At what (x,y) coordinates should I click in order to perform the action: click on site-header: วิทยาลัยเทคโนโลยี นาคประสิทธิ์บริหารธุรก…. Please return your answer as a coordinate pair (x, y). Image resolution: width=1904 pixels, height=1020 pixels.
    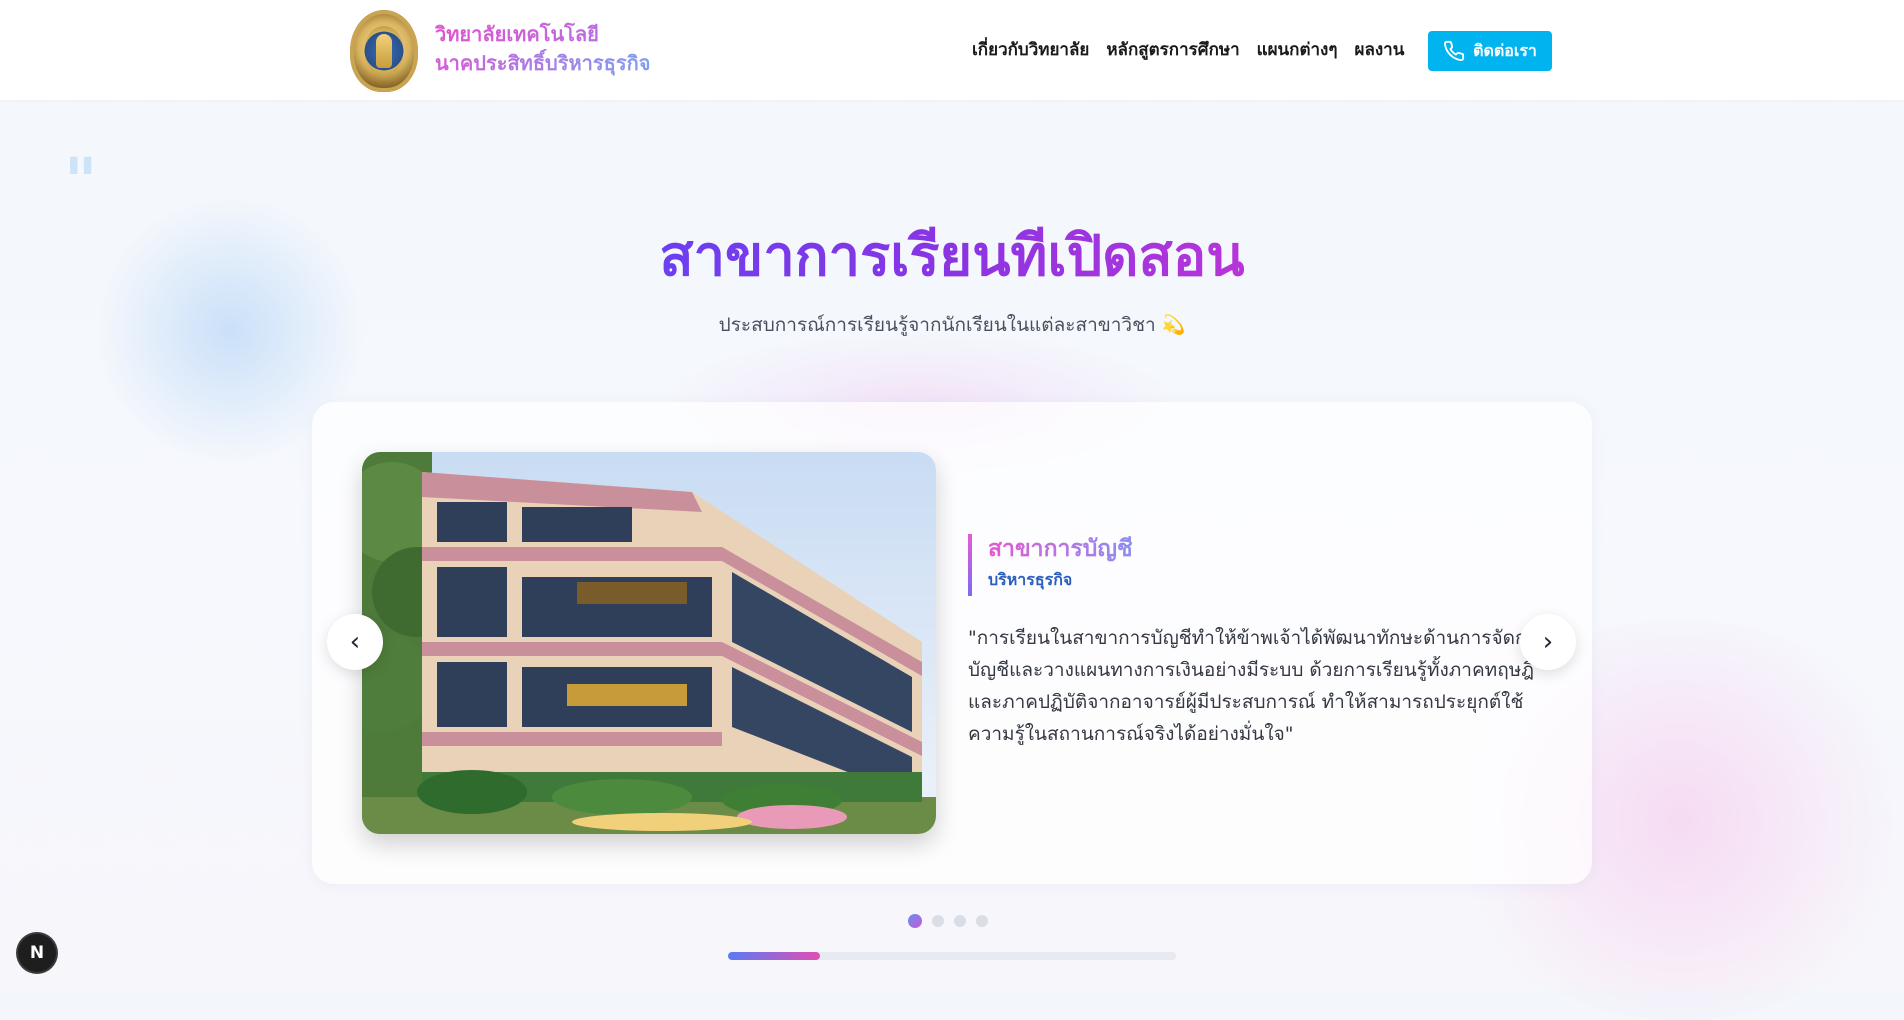
    Looking at the image, I should click on (952, 50).